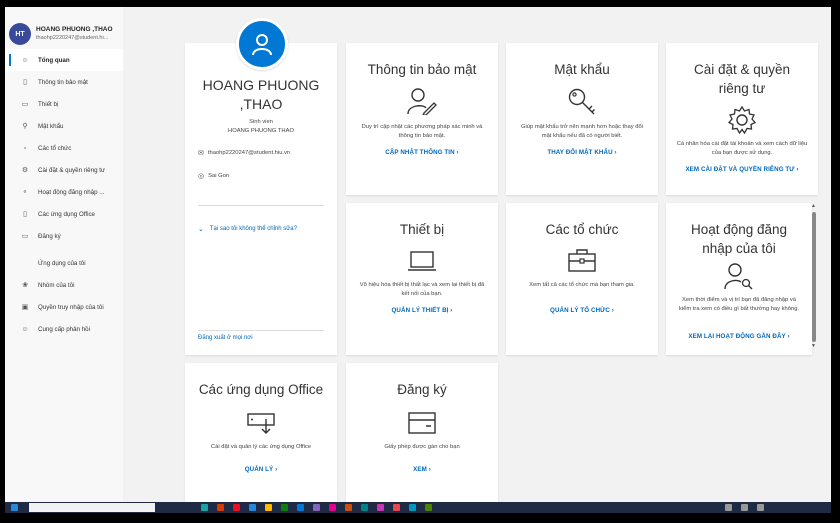  Describe the element at coordinates (422, 101) in the screenshot. I see `person-edit-icon` at that location.